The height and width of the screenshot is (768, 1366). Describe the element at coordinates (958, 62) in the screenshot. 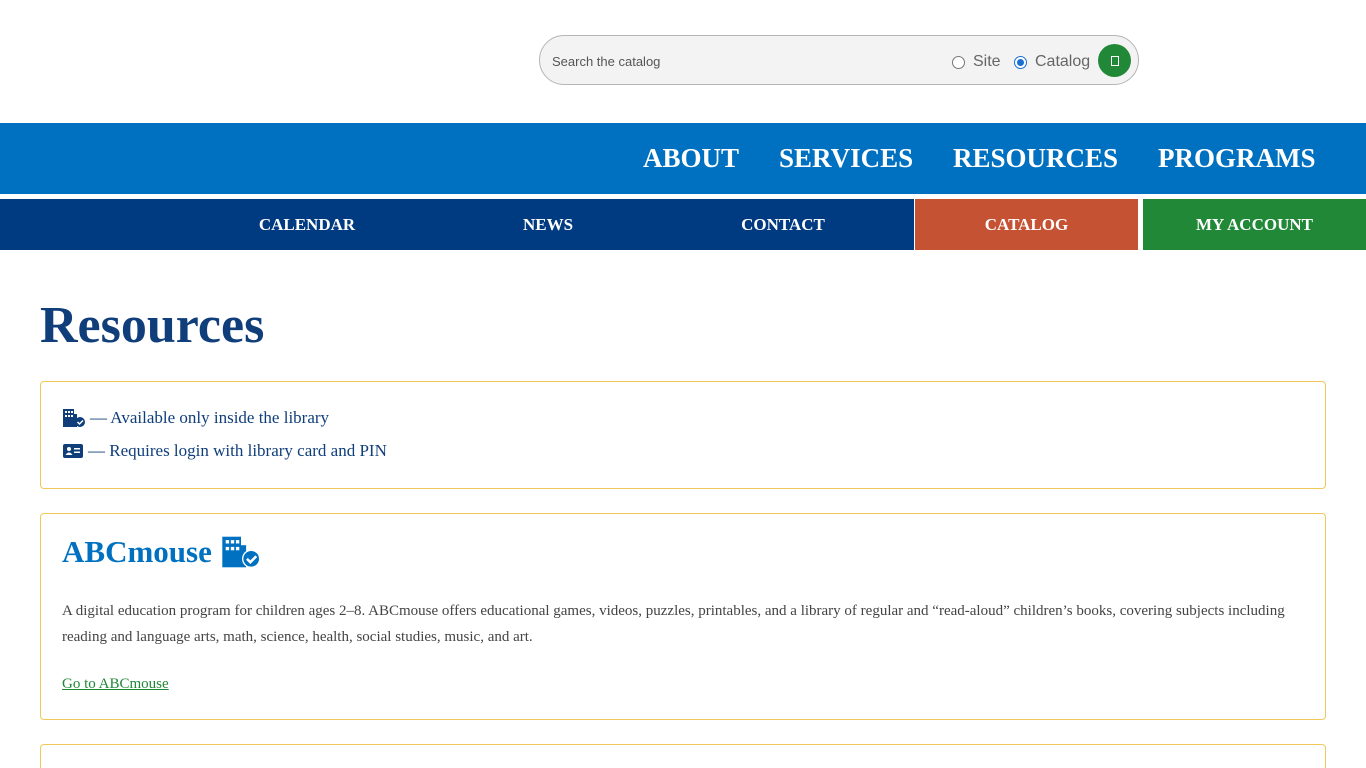

I see `radio-button` at that location.